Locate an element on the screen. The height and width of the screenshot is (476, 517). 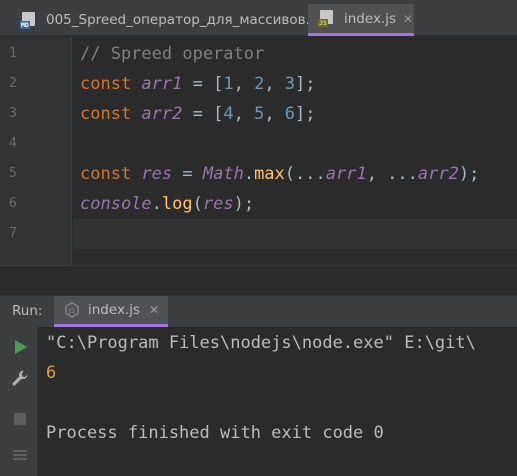
code-token: = is located at coordinates (187, 174).